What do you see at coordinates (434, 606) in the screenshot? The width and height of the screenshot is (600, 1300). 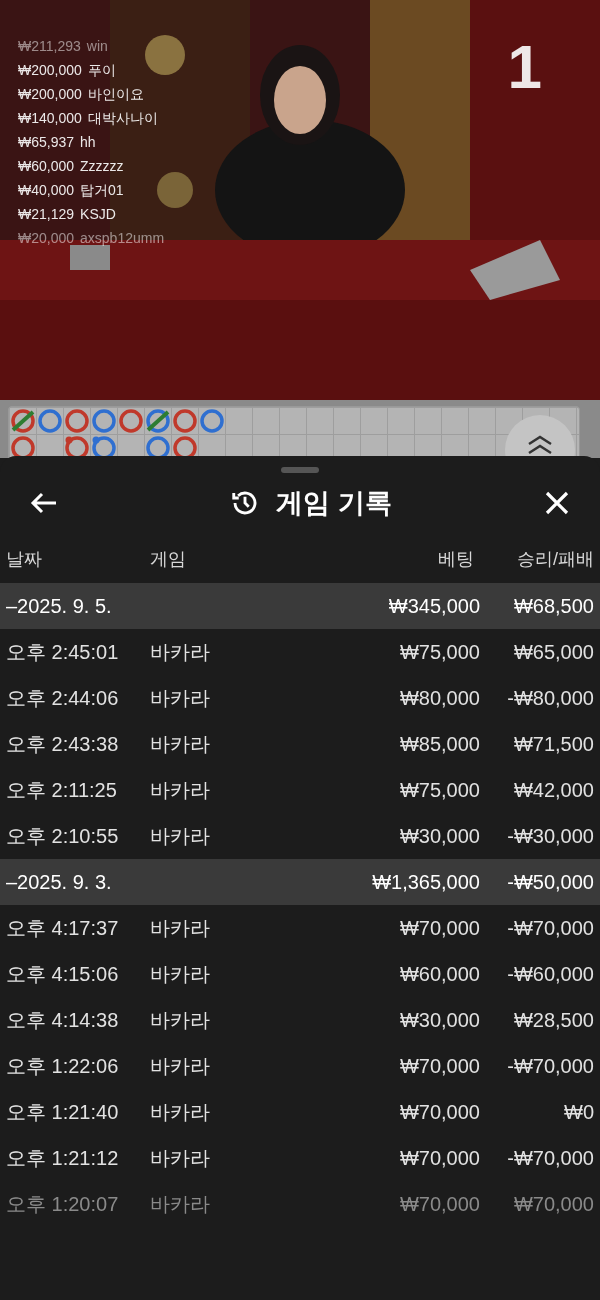 I see `bet-cell-text: ₩345,000` at bounding box center [434, 606].